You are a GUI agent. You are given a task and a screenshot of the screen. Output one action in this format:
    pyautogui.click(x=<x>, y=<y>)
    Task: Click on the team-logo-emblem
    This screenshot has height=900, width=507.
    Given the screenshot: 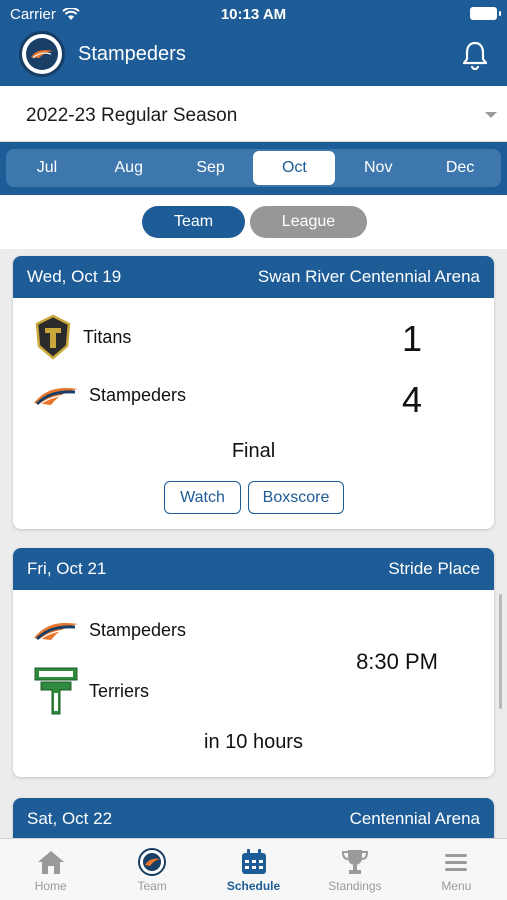 What is the action you would take?
    pyautogui.click(x=42, y=54)
    